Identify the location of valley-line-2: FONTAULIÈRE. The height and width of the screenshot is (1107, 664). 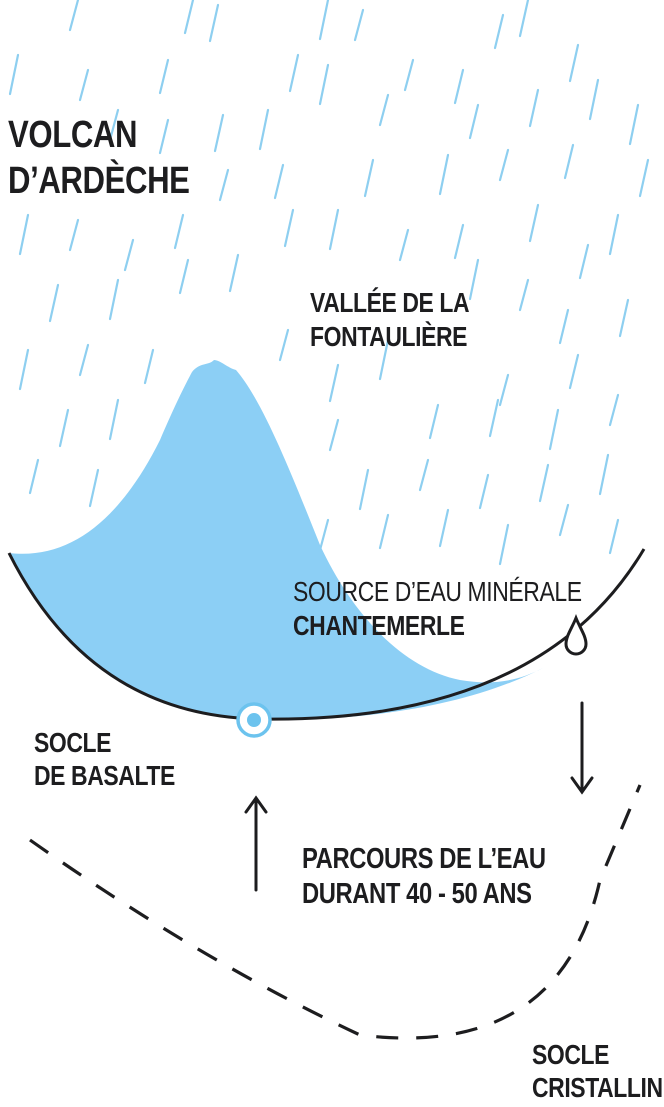
(389, 336).